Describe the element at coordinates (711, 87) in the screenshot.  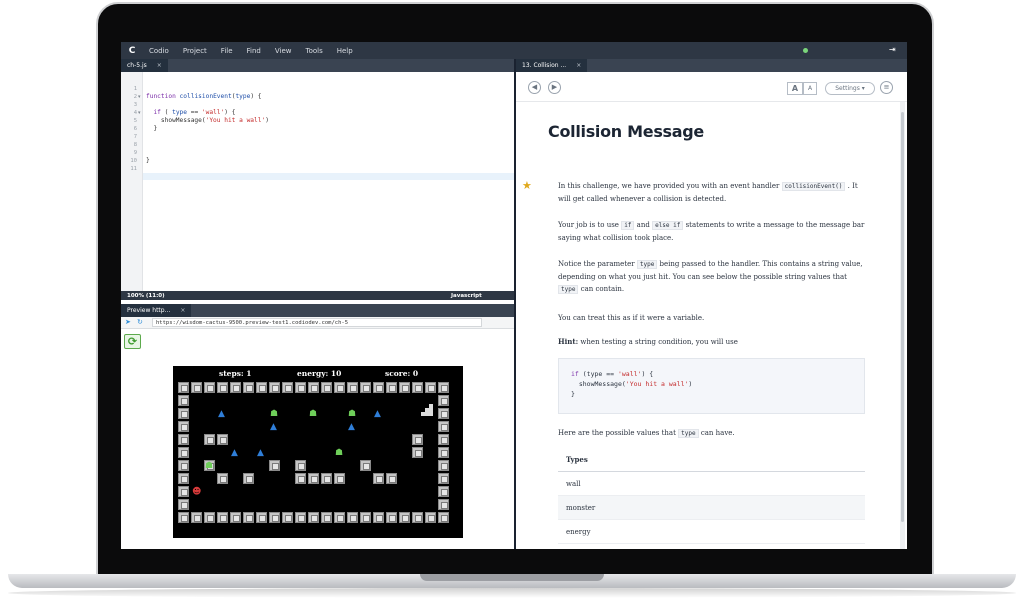
I see `guide-toolbar: ◀ ▶ A A Settings ▾ ≡` at that location.